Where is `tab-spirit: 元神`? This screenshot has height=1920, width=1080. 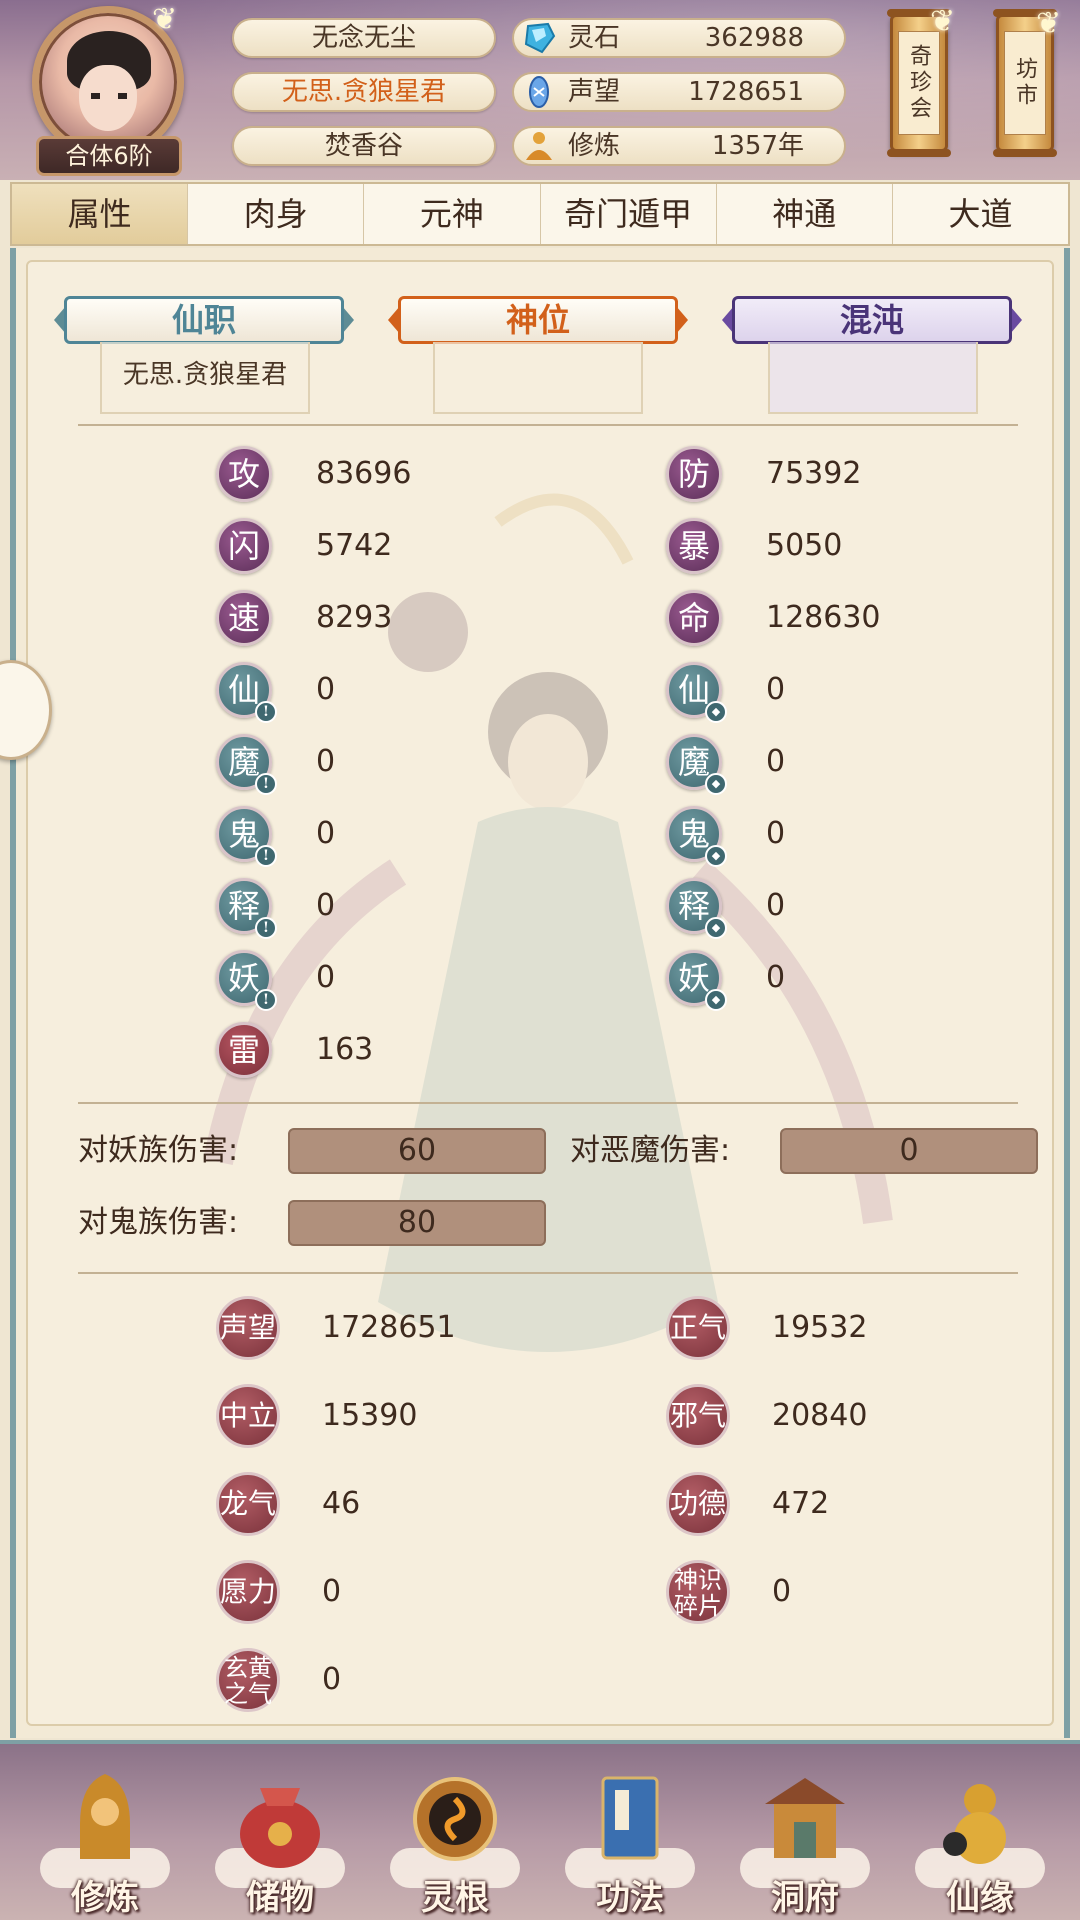 tab-spirit: 元神 is located at coordinates (452, 214).